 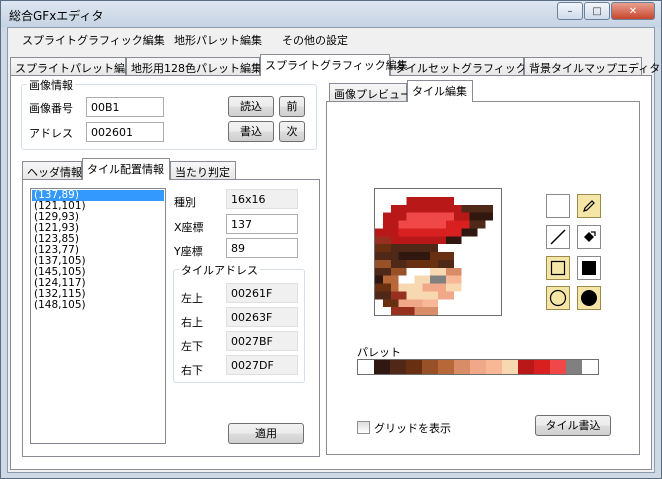 What do you see at coordinates (73, 66) in the screenshot?
I see `tab-sprite-palette: スプライトパレット編集` at bounding box center [73, 66].